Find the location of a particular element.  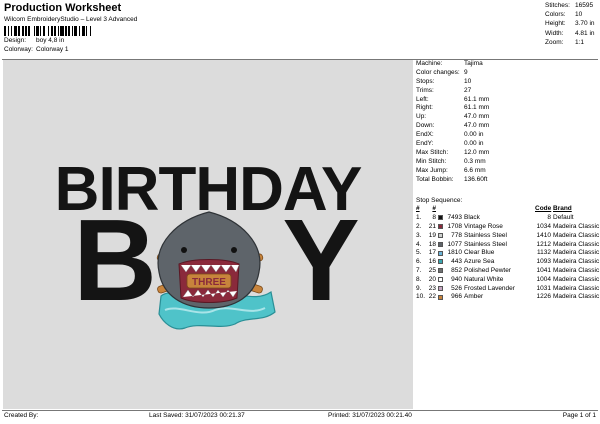

stat-row: Stitches: 16595 is located at coordinates (571, 6).